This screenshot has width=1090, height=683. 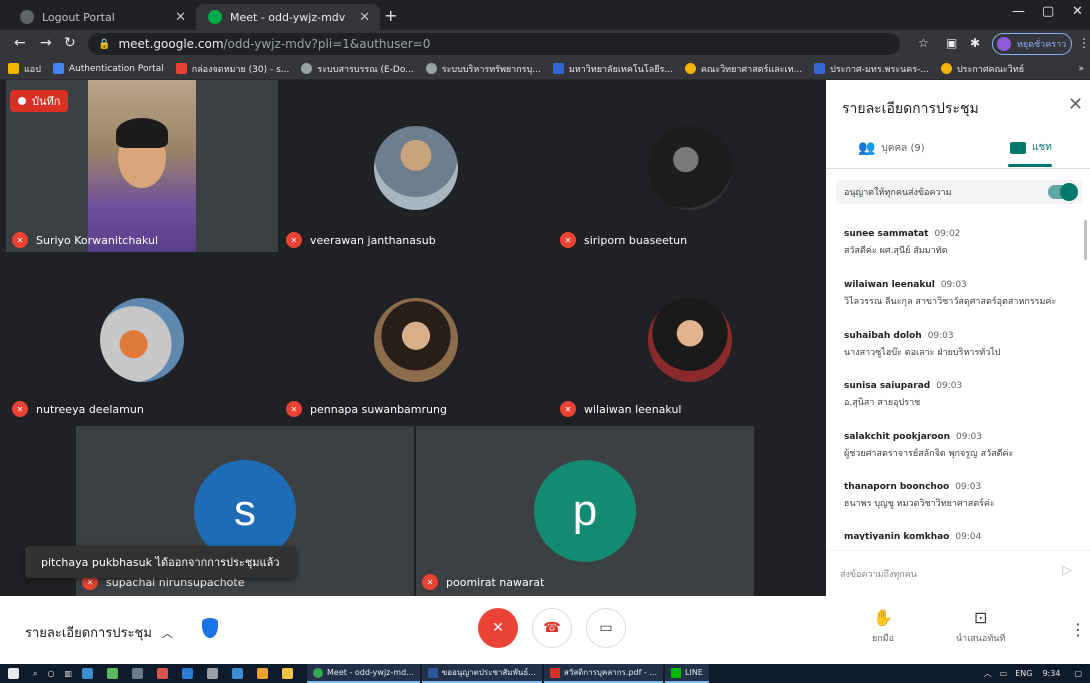 I want to click on tray-chevron-icon: ︿, so click(x=988, y=673).